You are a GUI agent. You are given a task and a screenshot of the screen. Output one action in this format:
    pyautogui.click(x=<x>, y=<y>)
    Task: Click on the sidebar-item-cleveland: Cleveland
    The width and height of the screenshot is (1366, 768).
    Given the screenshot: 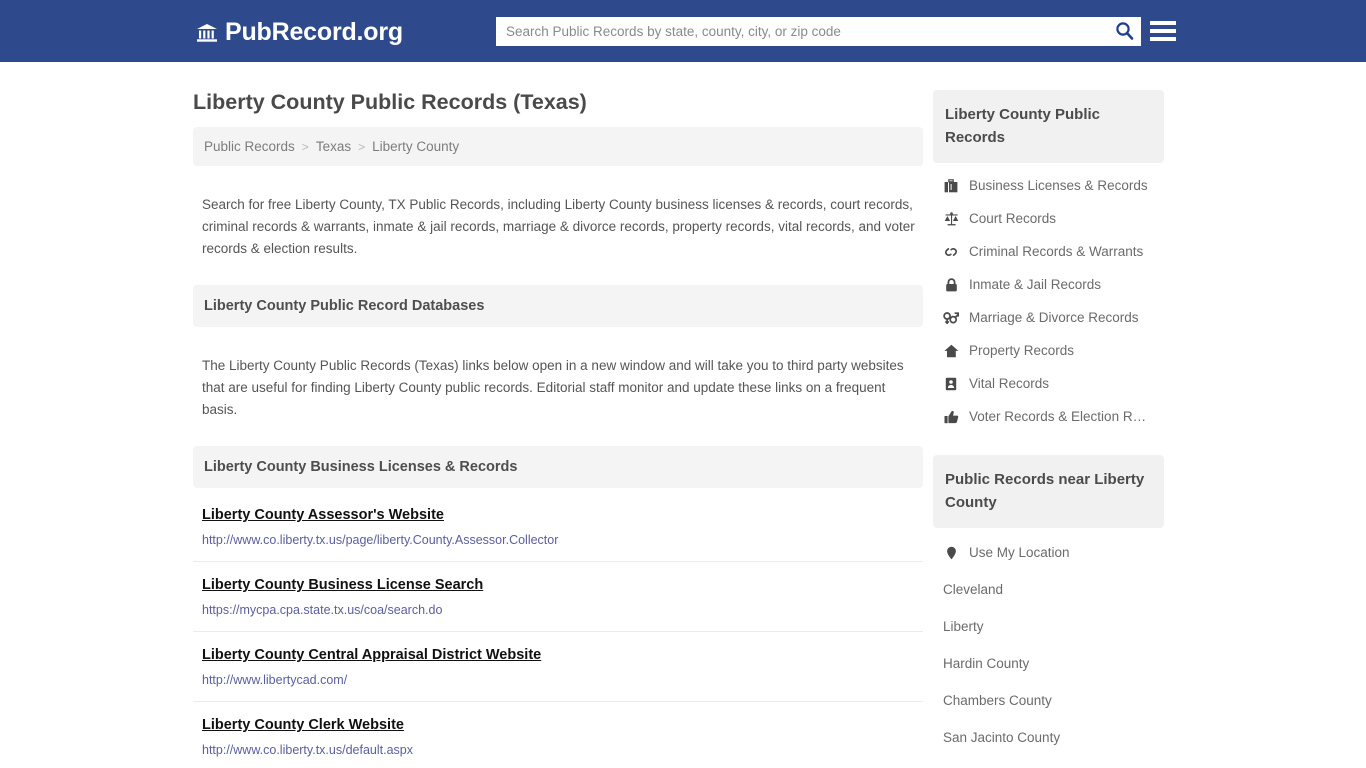 What is the action you would take?
    pyautogui.click(x=1048, y=589)
    